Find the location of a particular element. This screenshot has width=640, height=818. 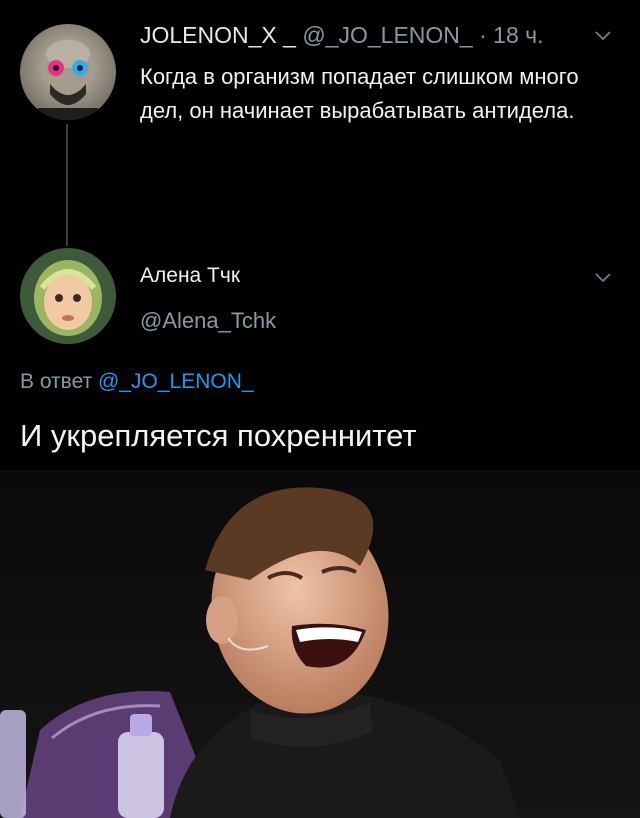

tweet1-menu-button is located at coordinates (603, 35).